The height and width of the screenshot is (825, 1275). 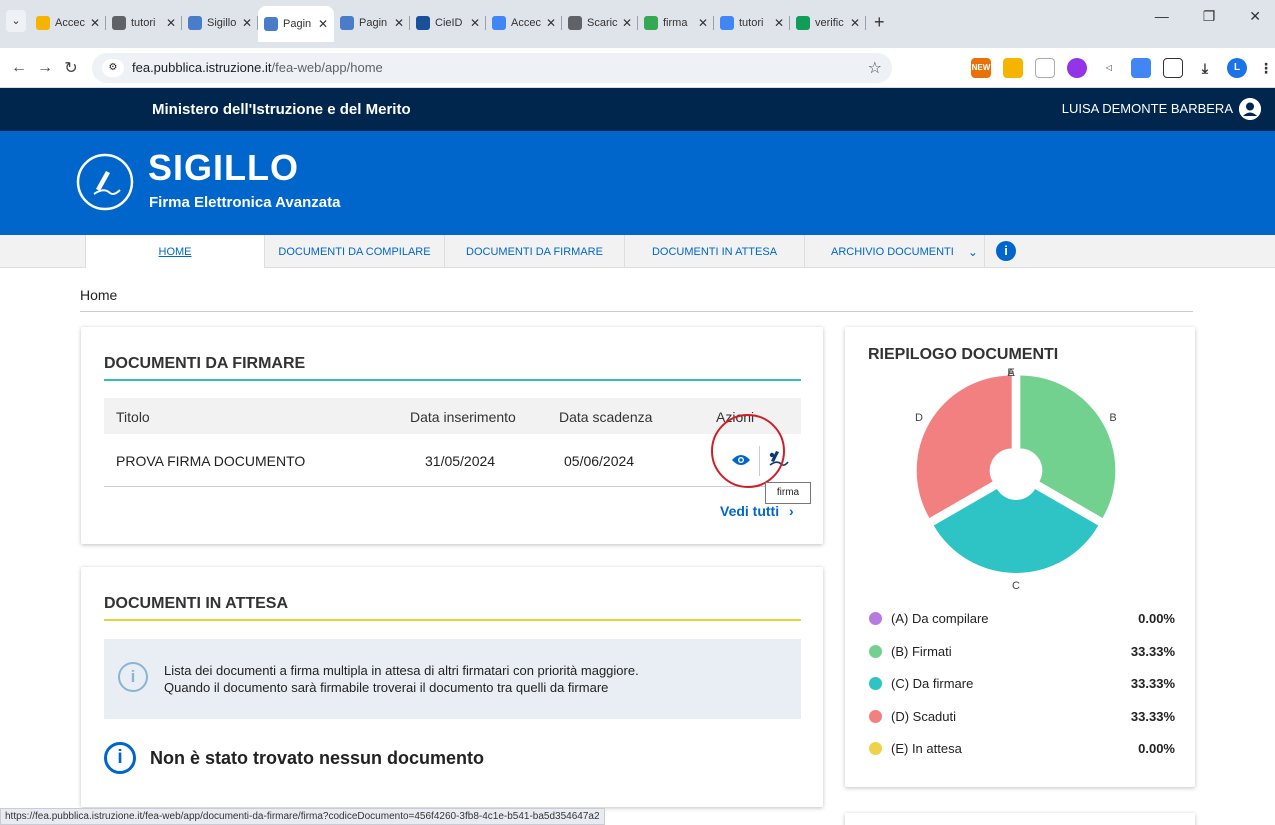 I want to click on minimize-icon: —, so click(x=1162, y=16).